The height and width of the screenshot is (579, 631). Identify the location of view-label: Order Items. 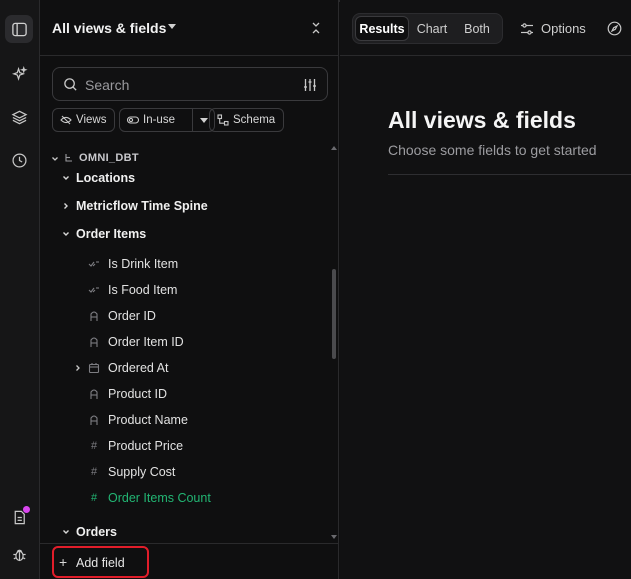
(111, 234).